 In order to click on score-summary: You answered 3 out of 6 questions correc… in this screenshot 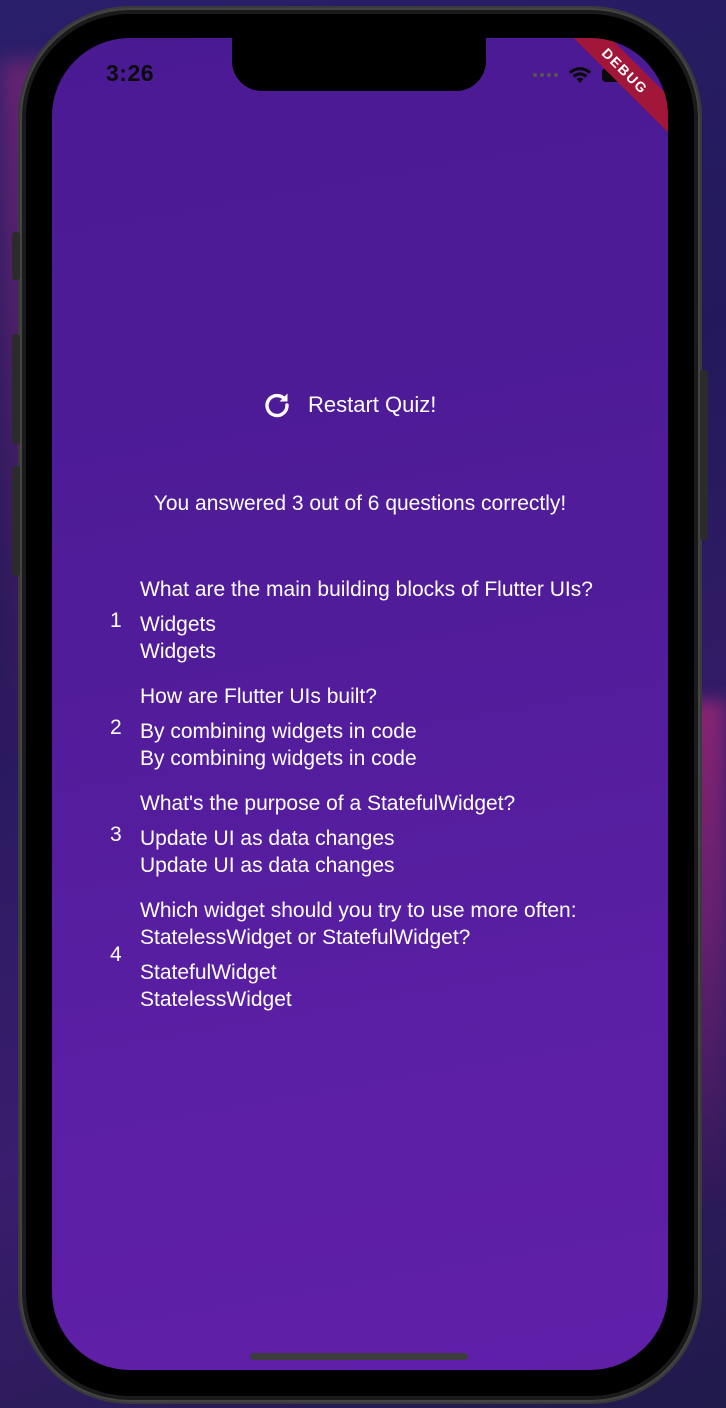, I will do `click(360, 503)`.